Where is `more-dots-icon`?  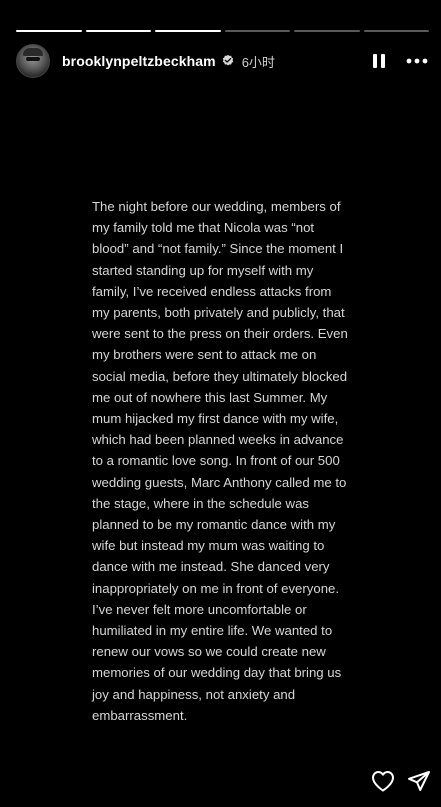 more-dots-icon is located at coordinates (417, 61).